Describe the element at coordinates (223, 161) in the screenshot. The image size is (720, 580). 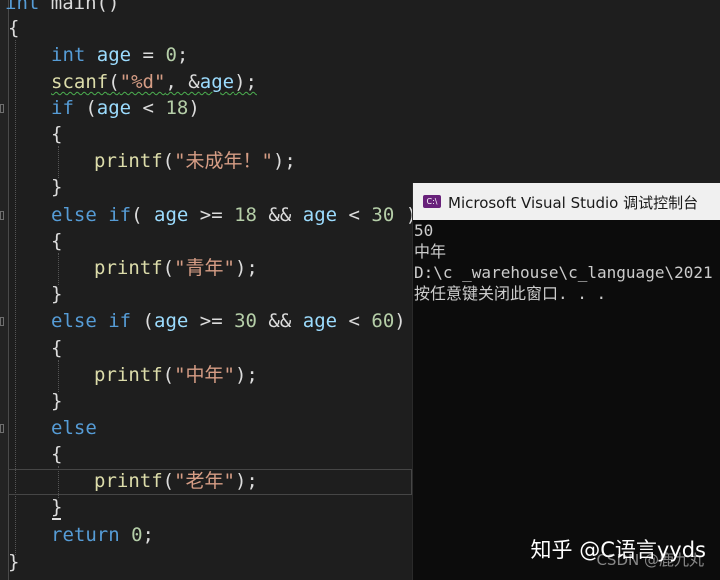
I see `string-token: "未成年！"` at that location.